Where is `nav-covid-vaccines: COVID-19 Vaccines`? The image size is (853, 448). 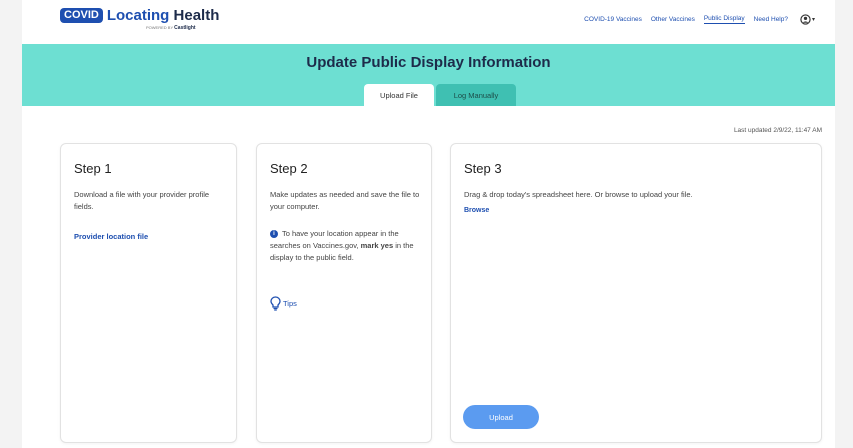 nav-covid-vaccines: COVID-19 Vaccines is located at coordinates (613, 19).